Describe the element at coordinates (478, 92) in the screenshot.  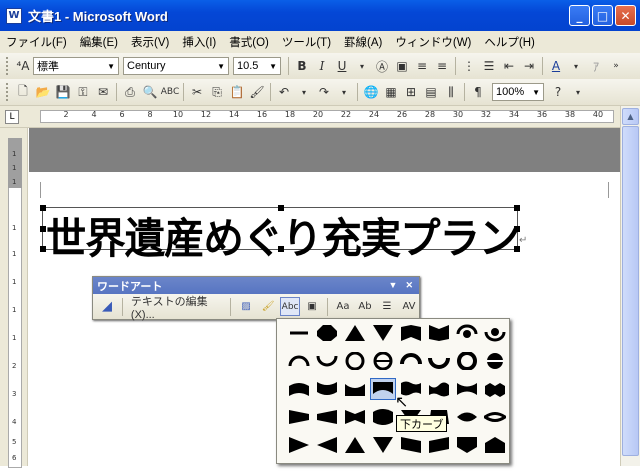
I see `show-hide-icon: ¶` at that location.